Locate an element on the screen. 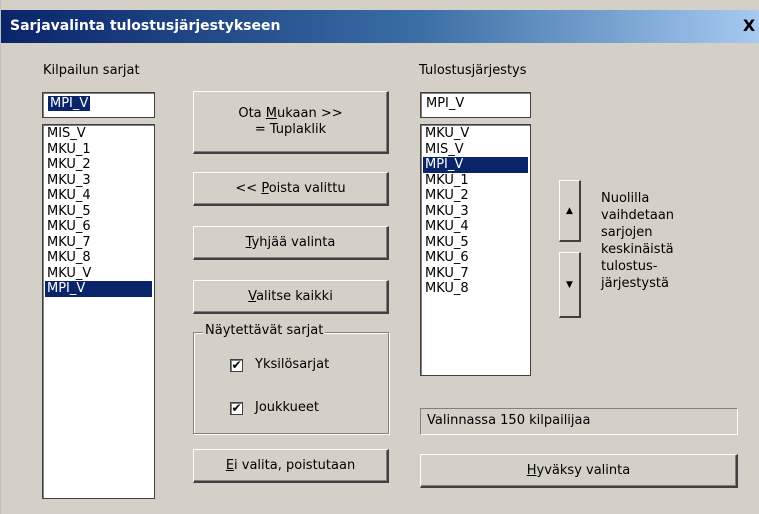 The image size is (759, 514). move-down-button: ▼ is located at coordinates (570, 285).